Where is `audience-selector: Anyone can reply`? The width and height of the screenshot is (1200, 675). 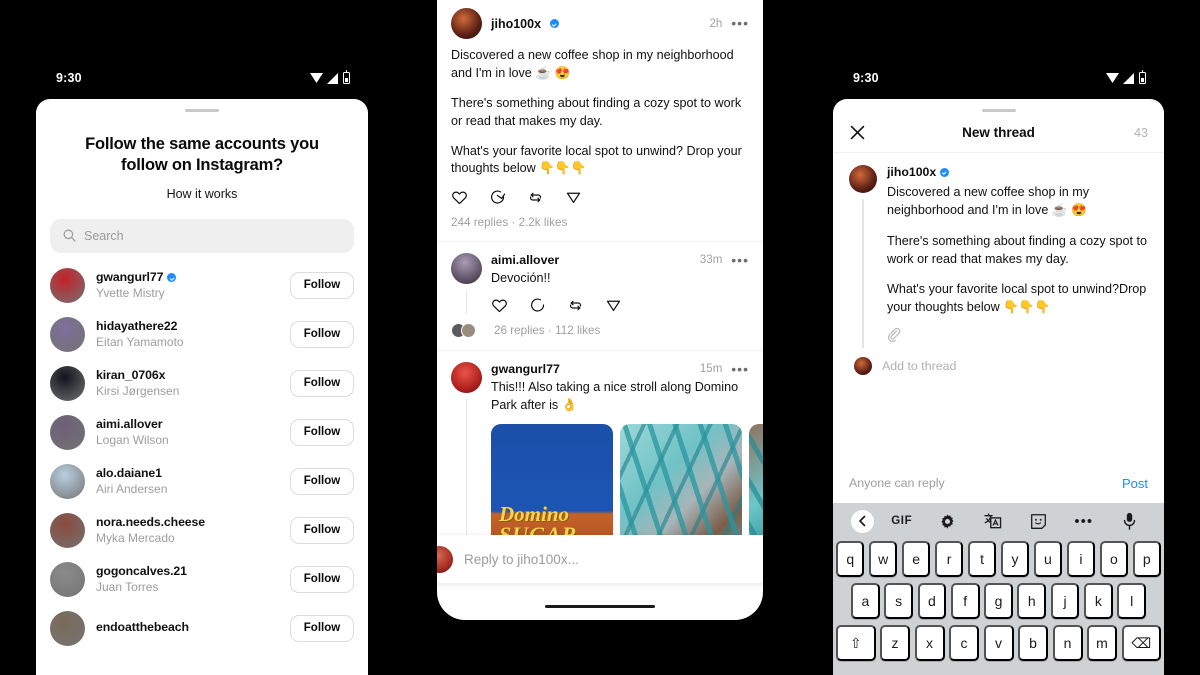 audience-selector: Anyone can reply is located at coordinates (897, 483).